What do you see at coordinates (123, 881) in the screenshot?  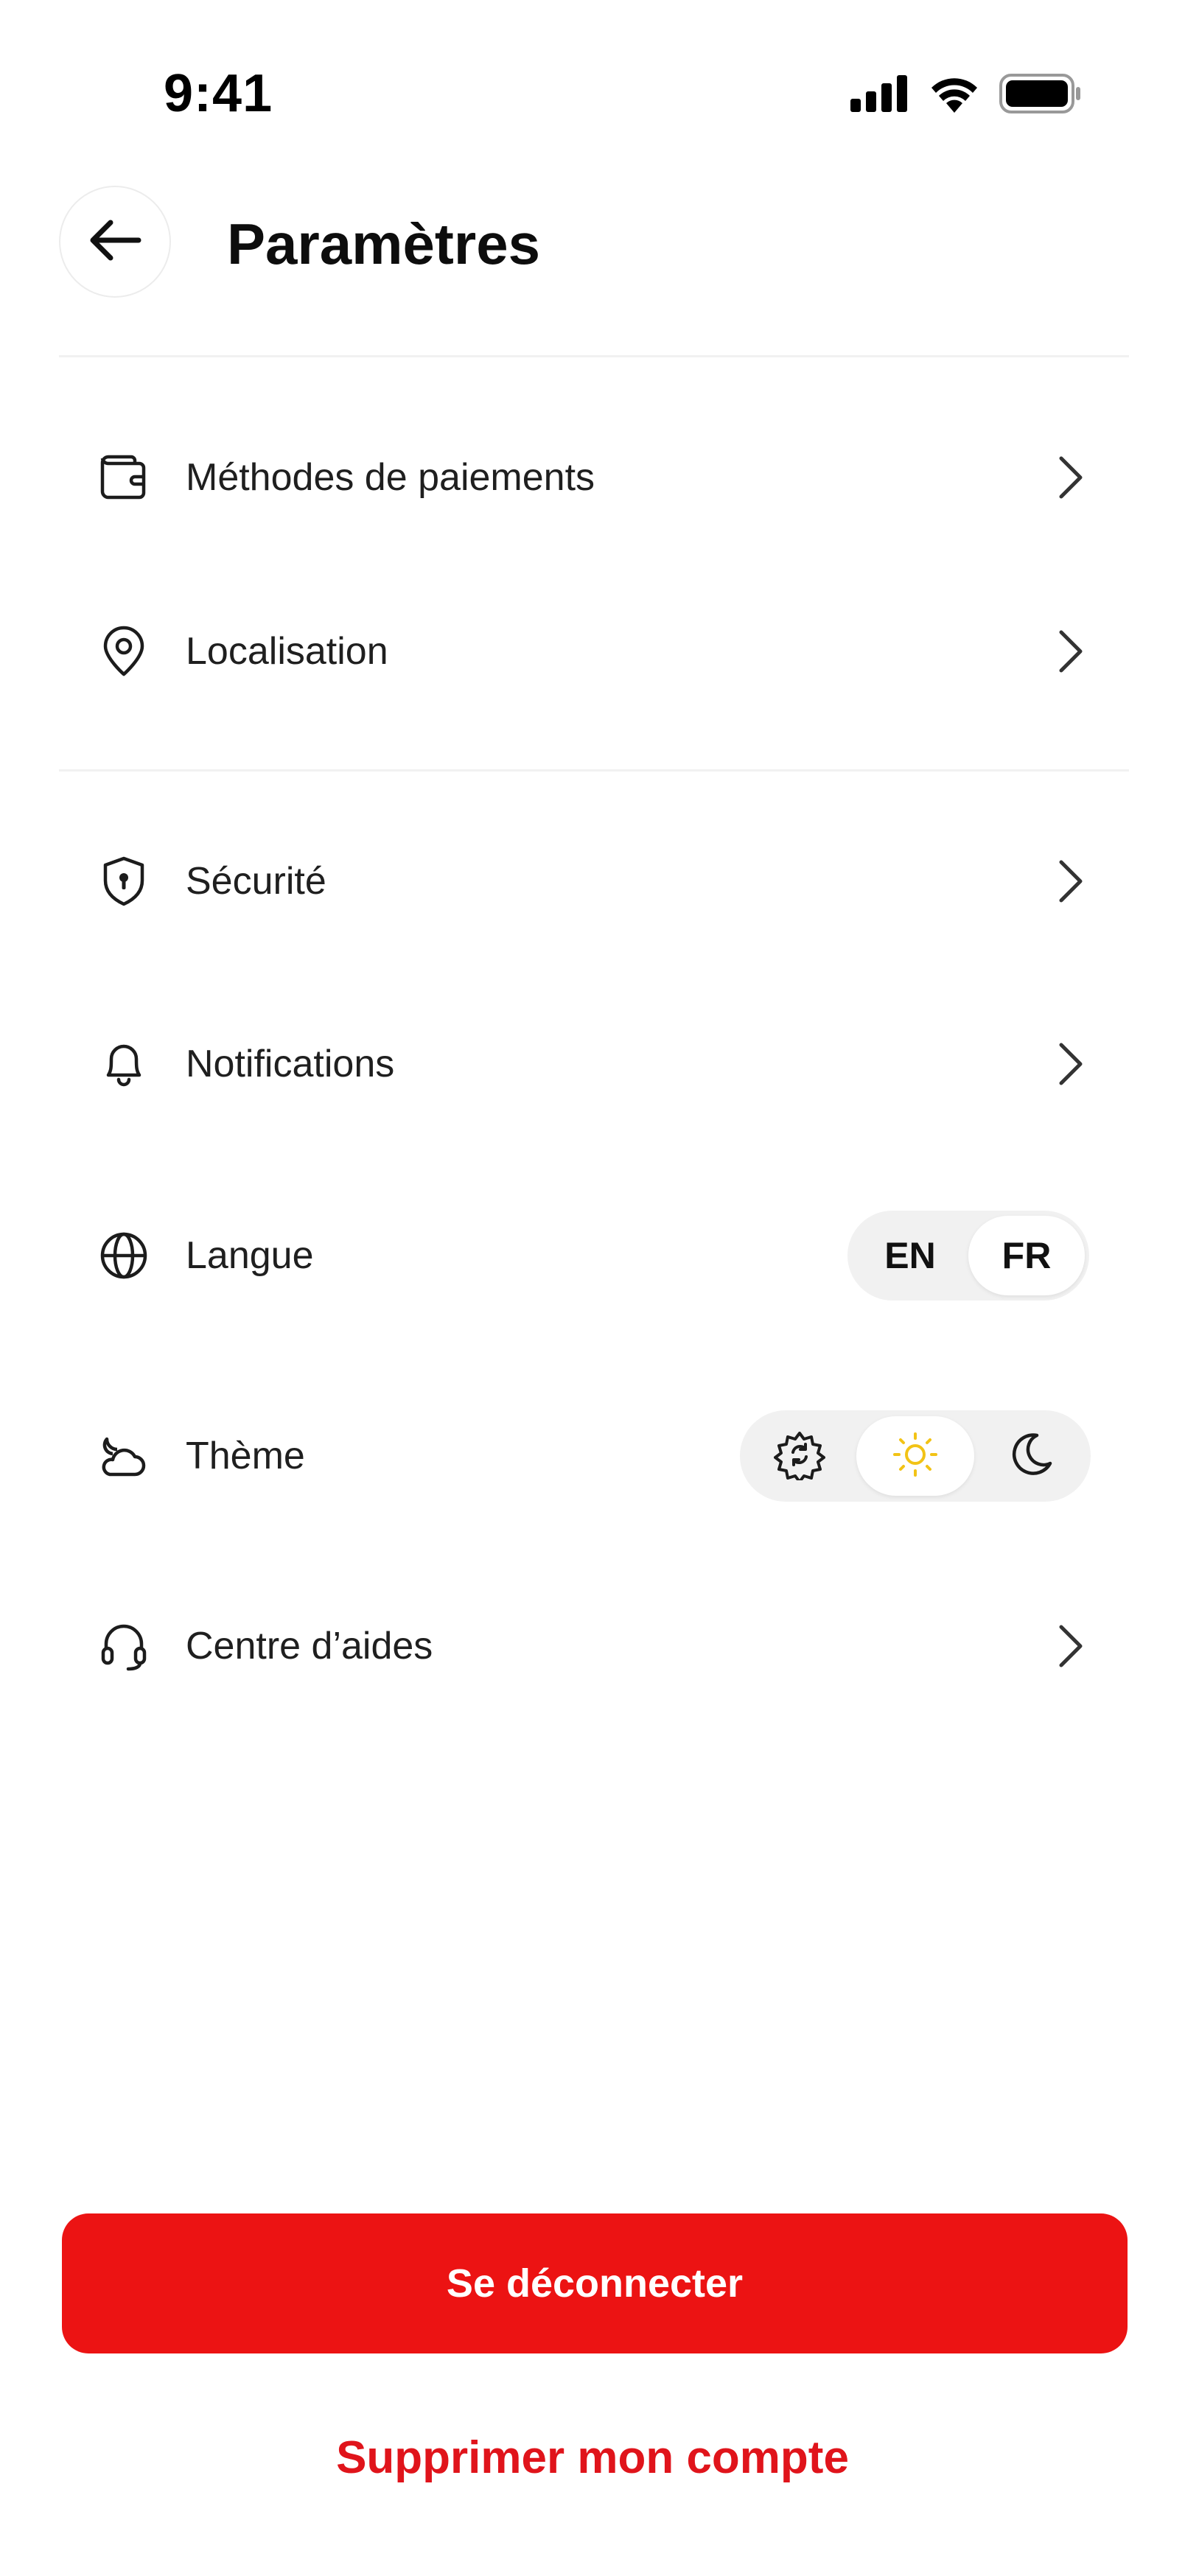 I see `shield-lock-icon` at bounding box center [123, 881].